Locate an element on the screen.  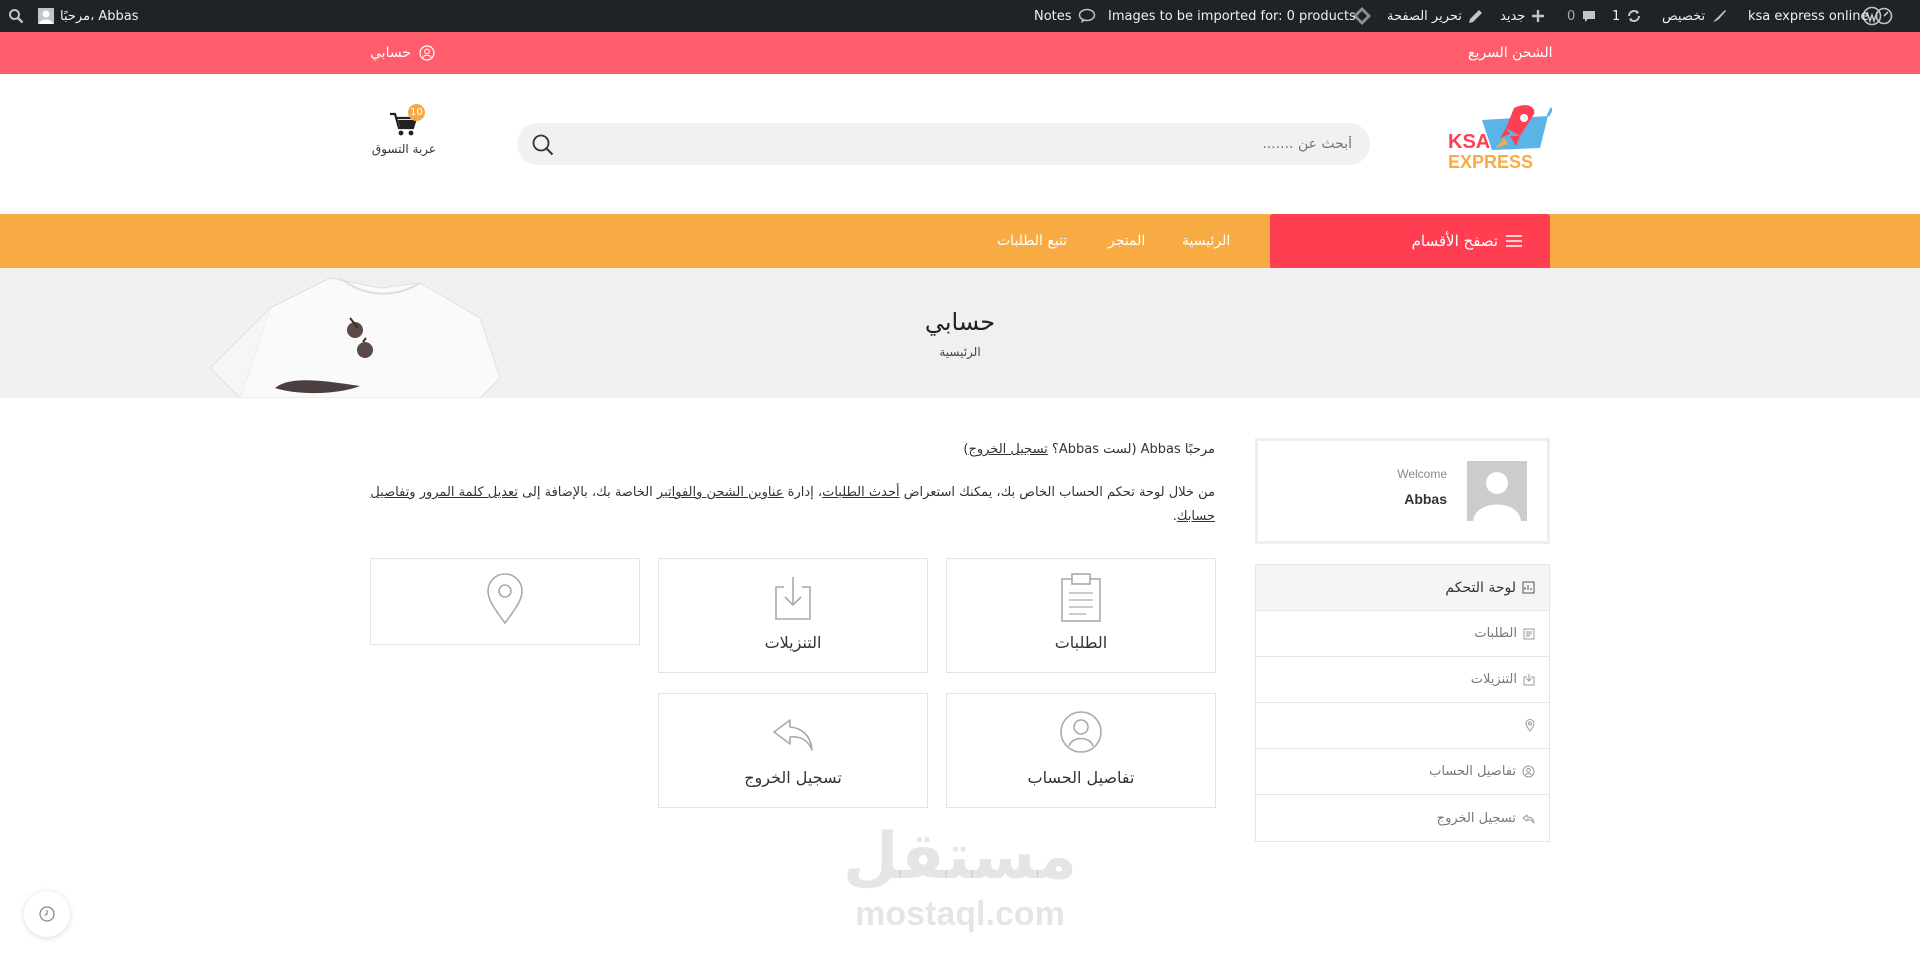
page-title: حسابي is located at coordinates (960, 322).